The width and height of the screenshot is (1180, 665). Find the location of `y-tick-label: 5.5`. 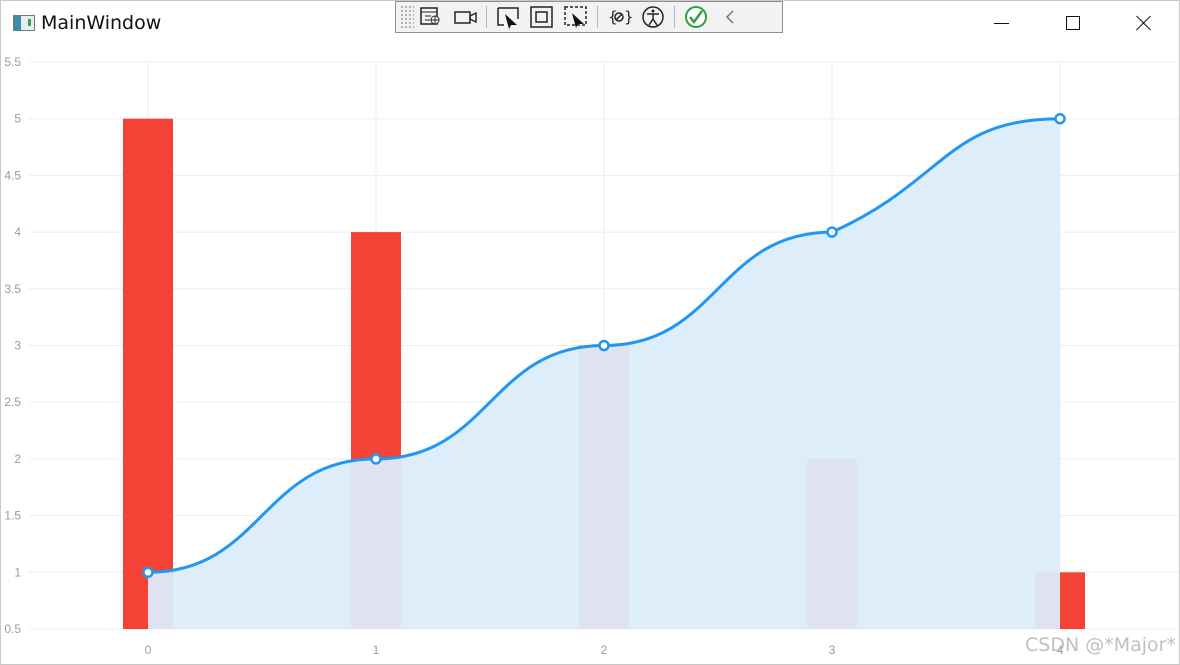

y-tick-label: 5.5 is located at coordinates (12, 62).